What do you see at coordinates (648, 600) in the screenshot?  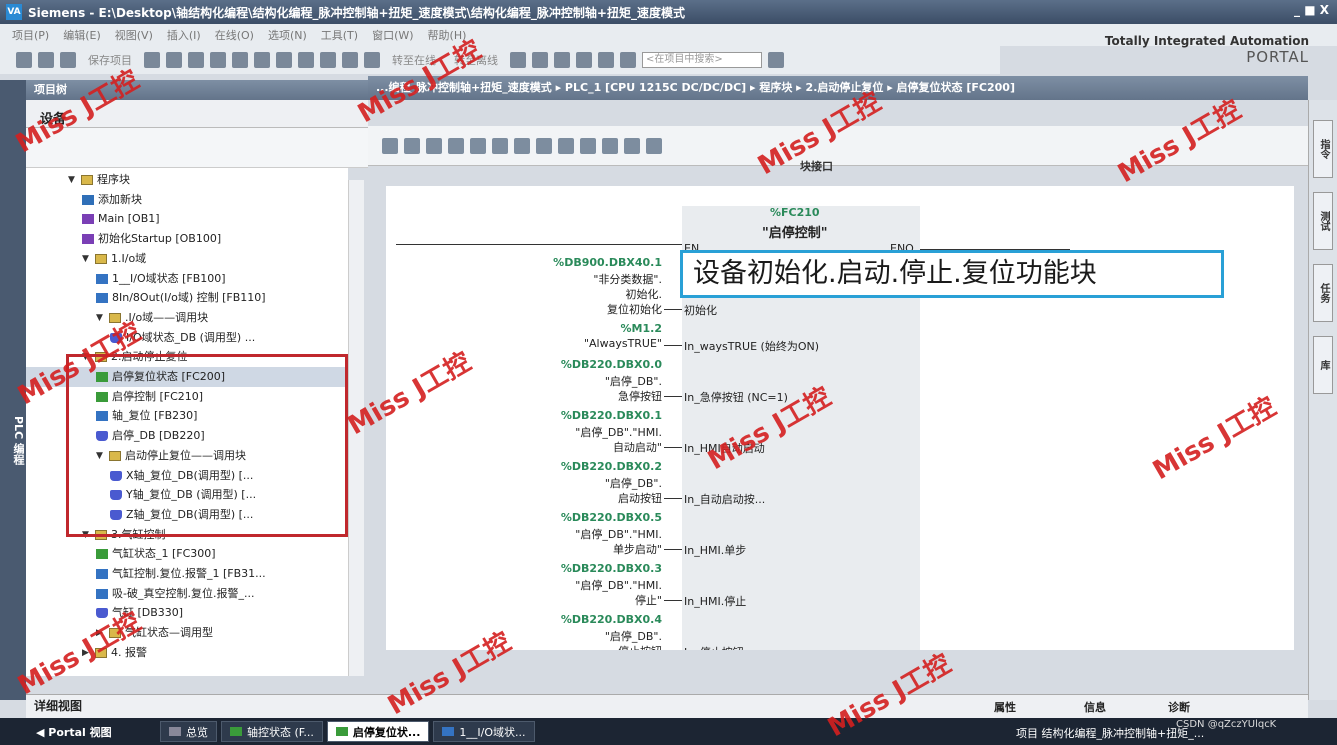 I see `operand-symbol: 停止"` at bounding box center [648, 600].